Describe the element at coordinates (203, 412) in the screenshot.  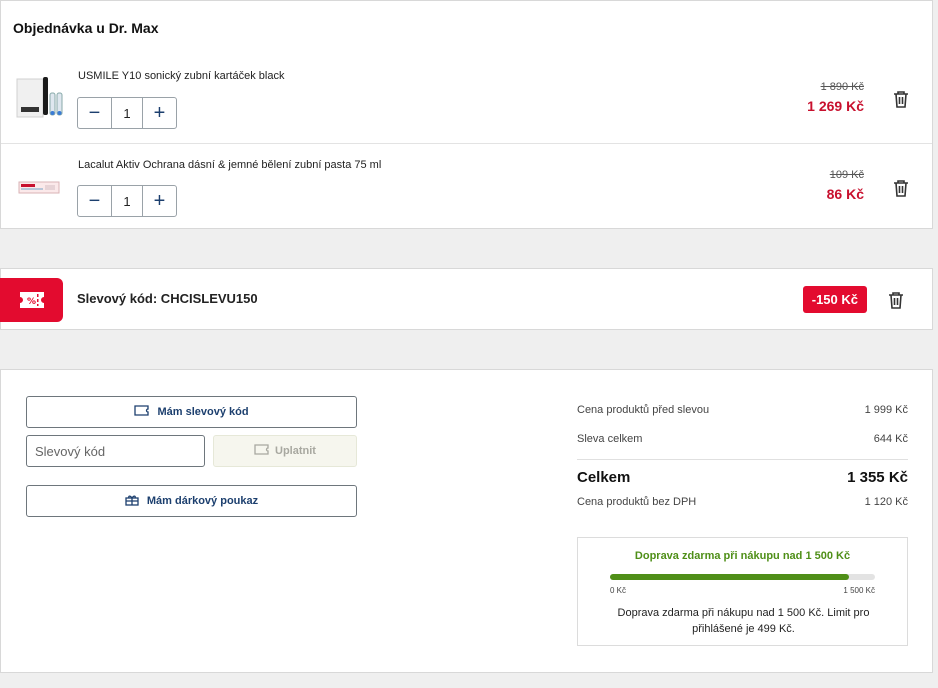
I see `have-discount-code-label: Mám slevový kód` at that location.